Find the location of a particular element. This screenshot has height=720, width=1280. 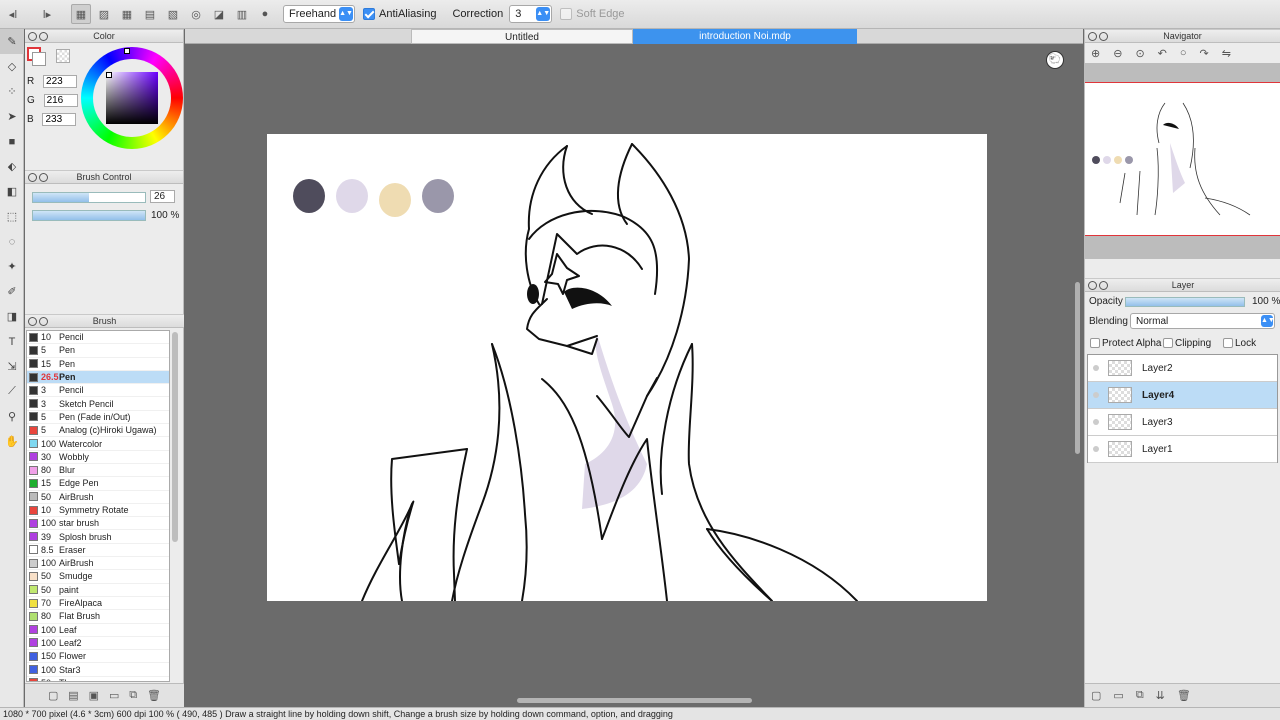

operation-tool-icon: ⇲ is located at coordinates (12, 366).